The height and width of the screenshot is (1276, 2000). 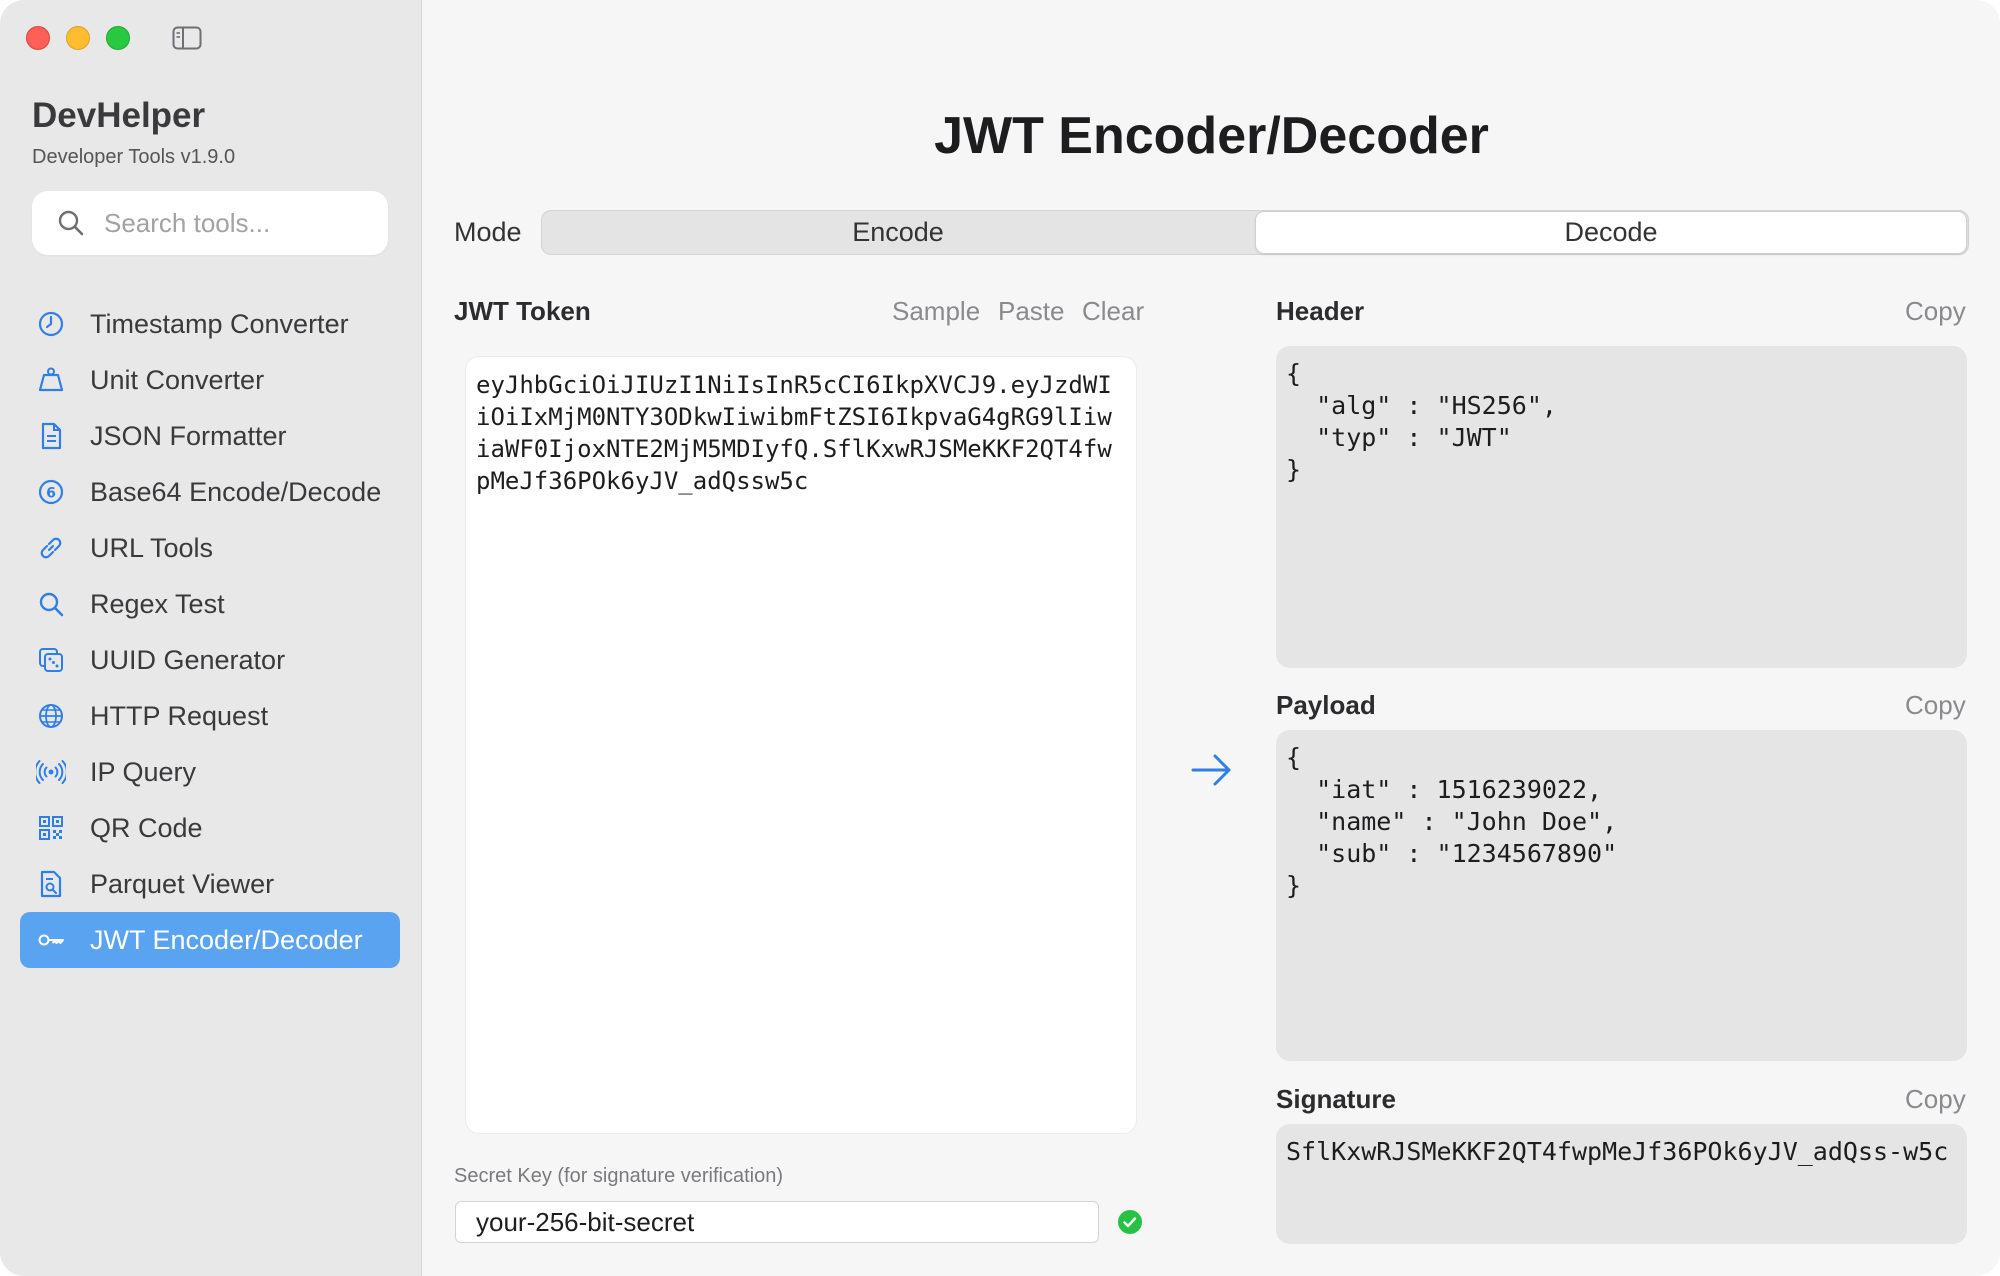 I want to click on sidebar-item-ip-query: IP Query, so click(x=210, y=772).